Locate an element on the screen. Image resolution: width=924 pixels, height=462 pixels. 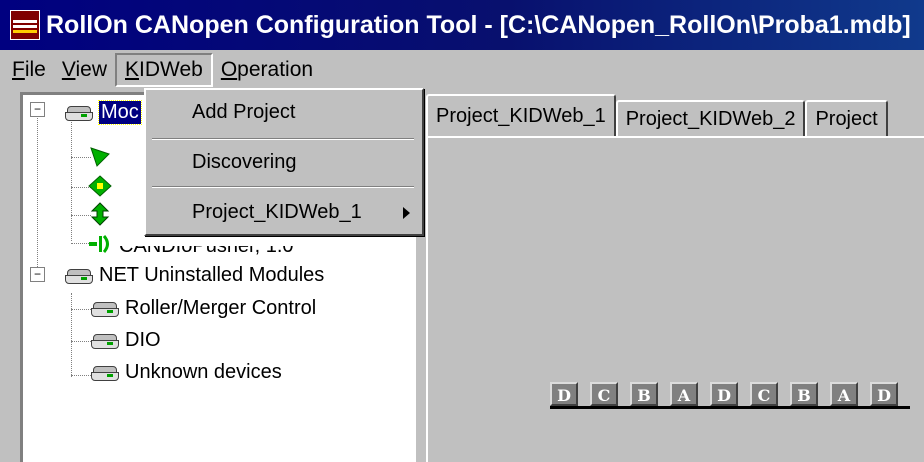
tree-node-uninstalled: NET Uninstalled Modules is located at coordinates (193, 275).